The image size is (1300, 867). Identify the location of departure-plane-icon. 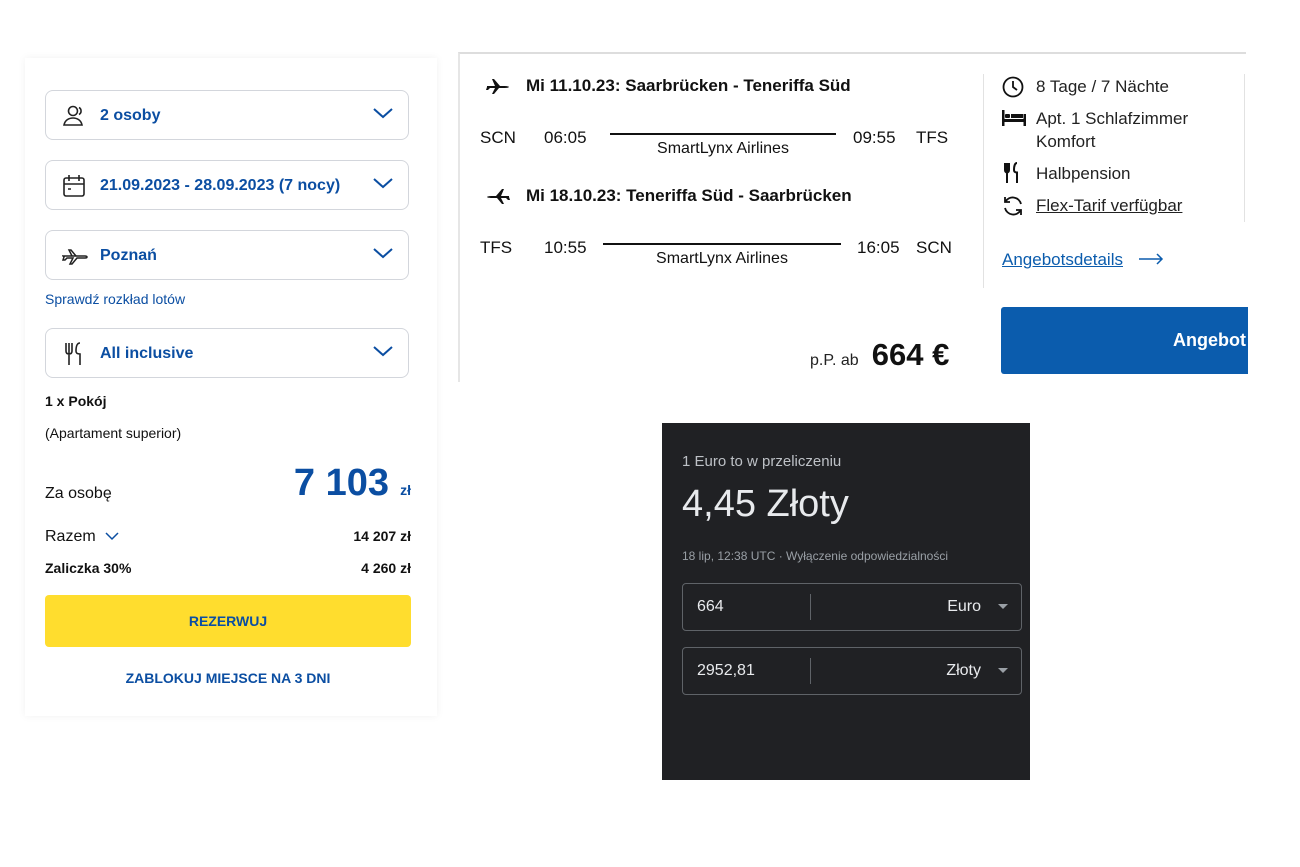
(497, 86).